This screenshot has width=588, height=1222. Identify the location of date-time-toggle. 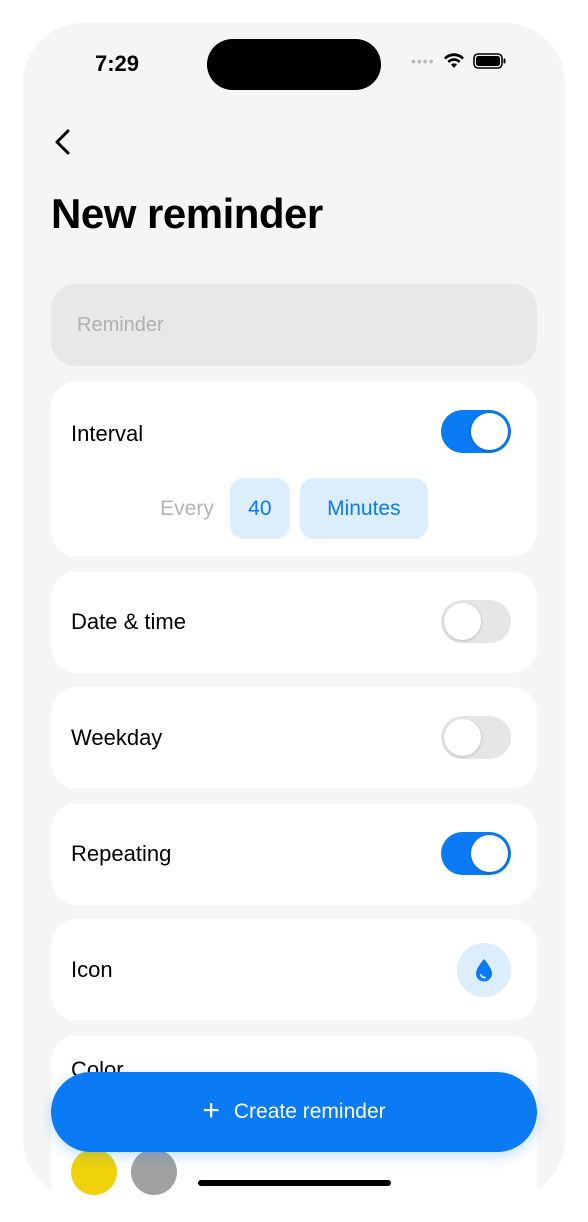
(476, 621).